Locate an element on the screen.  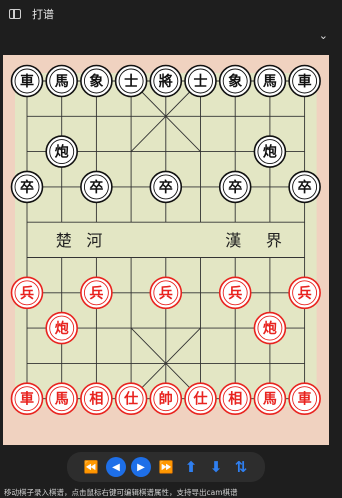
next-move-button: ▶ is located at coordinates (141, 467).